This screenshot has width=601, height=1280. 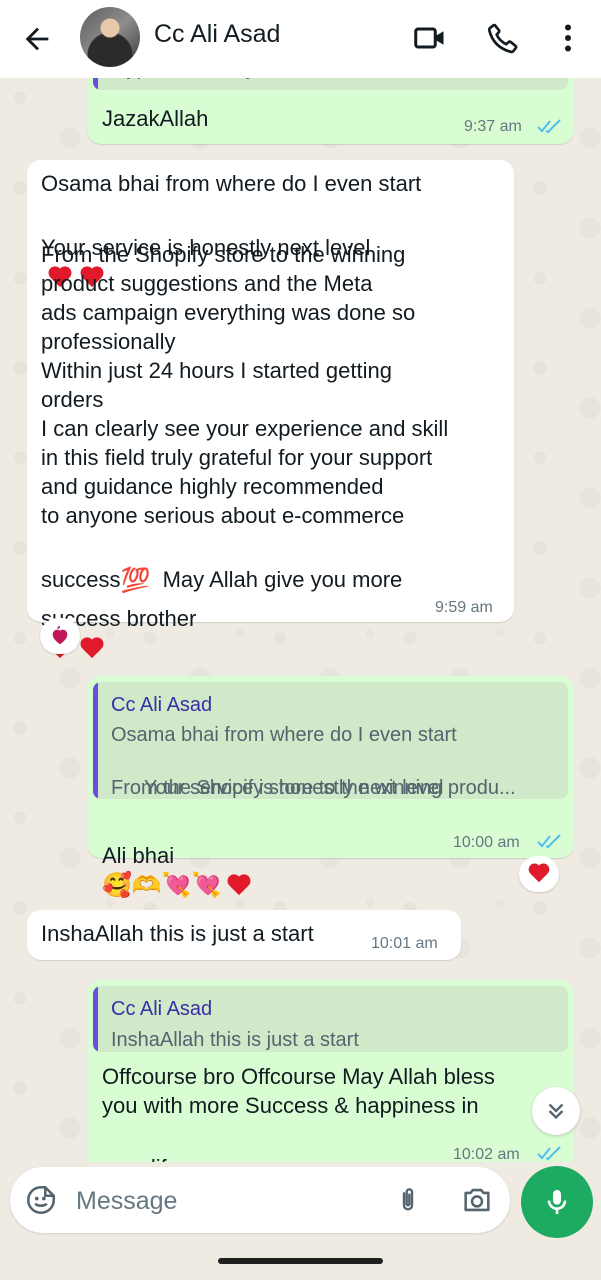 What do you see at coordinates (477, 1200) in the screenshot?
I see `camera-icon` at bounding box center [477, 1200].